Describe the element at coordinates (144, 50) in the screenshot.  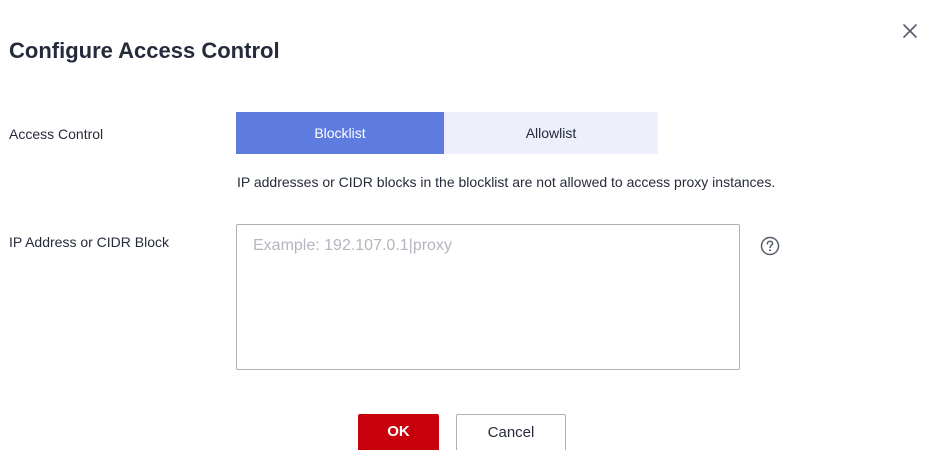
I see `dialog-title: Configure Access Control` at that location.